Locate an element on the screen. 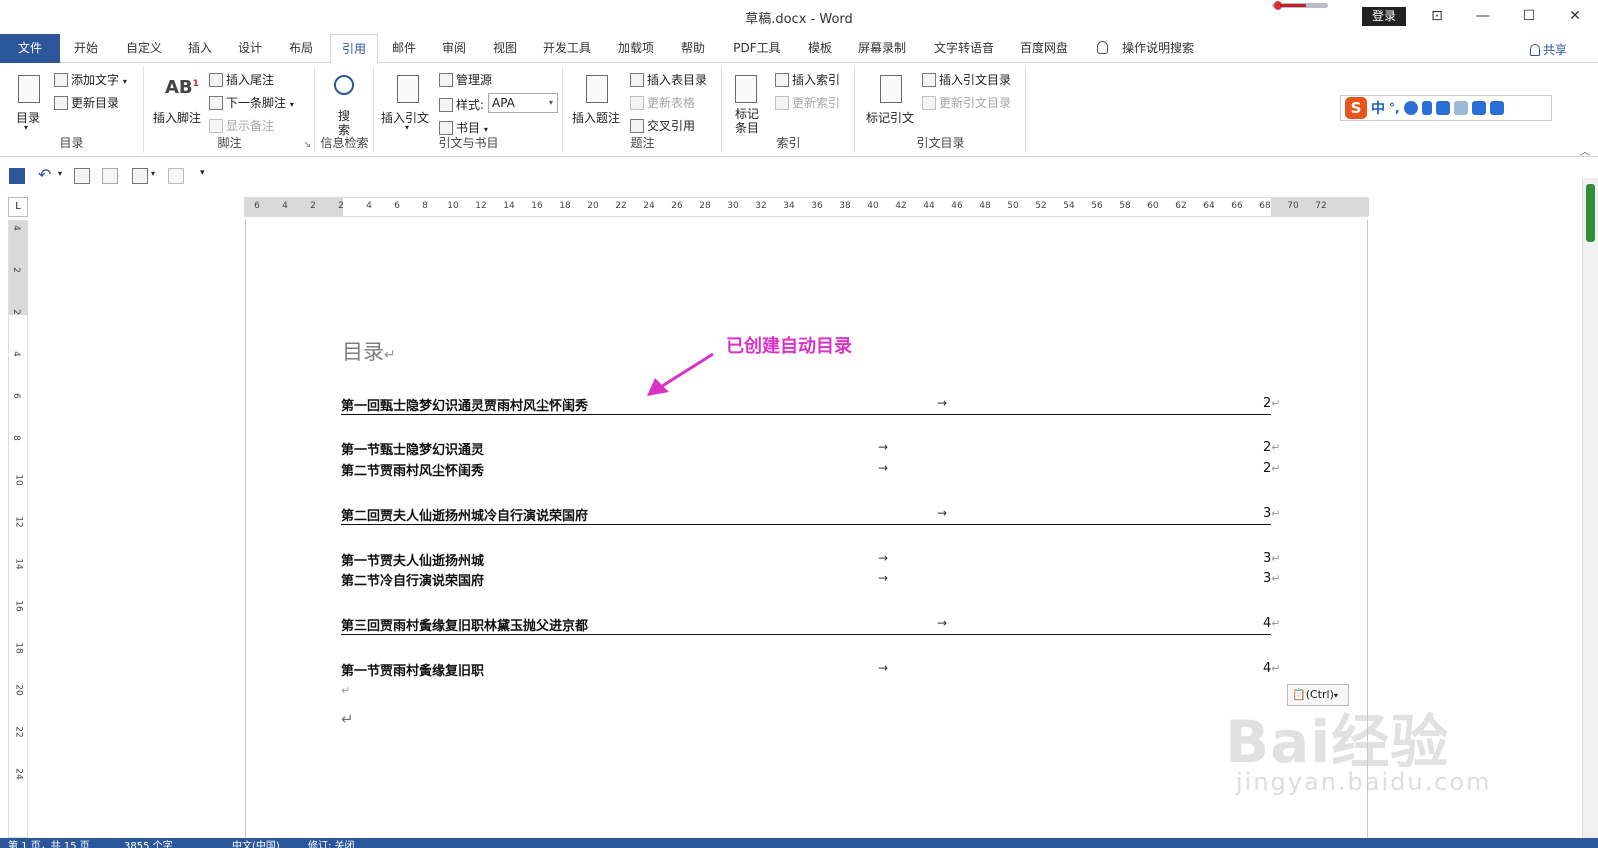  tab-mailings: 邮件 is located at coordinates (404, 48).